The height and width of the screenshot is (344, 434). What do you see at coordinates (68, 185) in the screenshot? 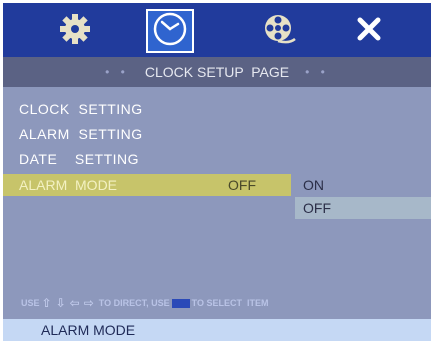
I see `alarm-mode-label: ALARM MODE` at bounding box center [68, 185].